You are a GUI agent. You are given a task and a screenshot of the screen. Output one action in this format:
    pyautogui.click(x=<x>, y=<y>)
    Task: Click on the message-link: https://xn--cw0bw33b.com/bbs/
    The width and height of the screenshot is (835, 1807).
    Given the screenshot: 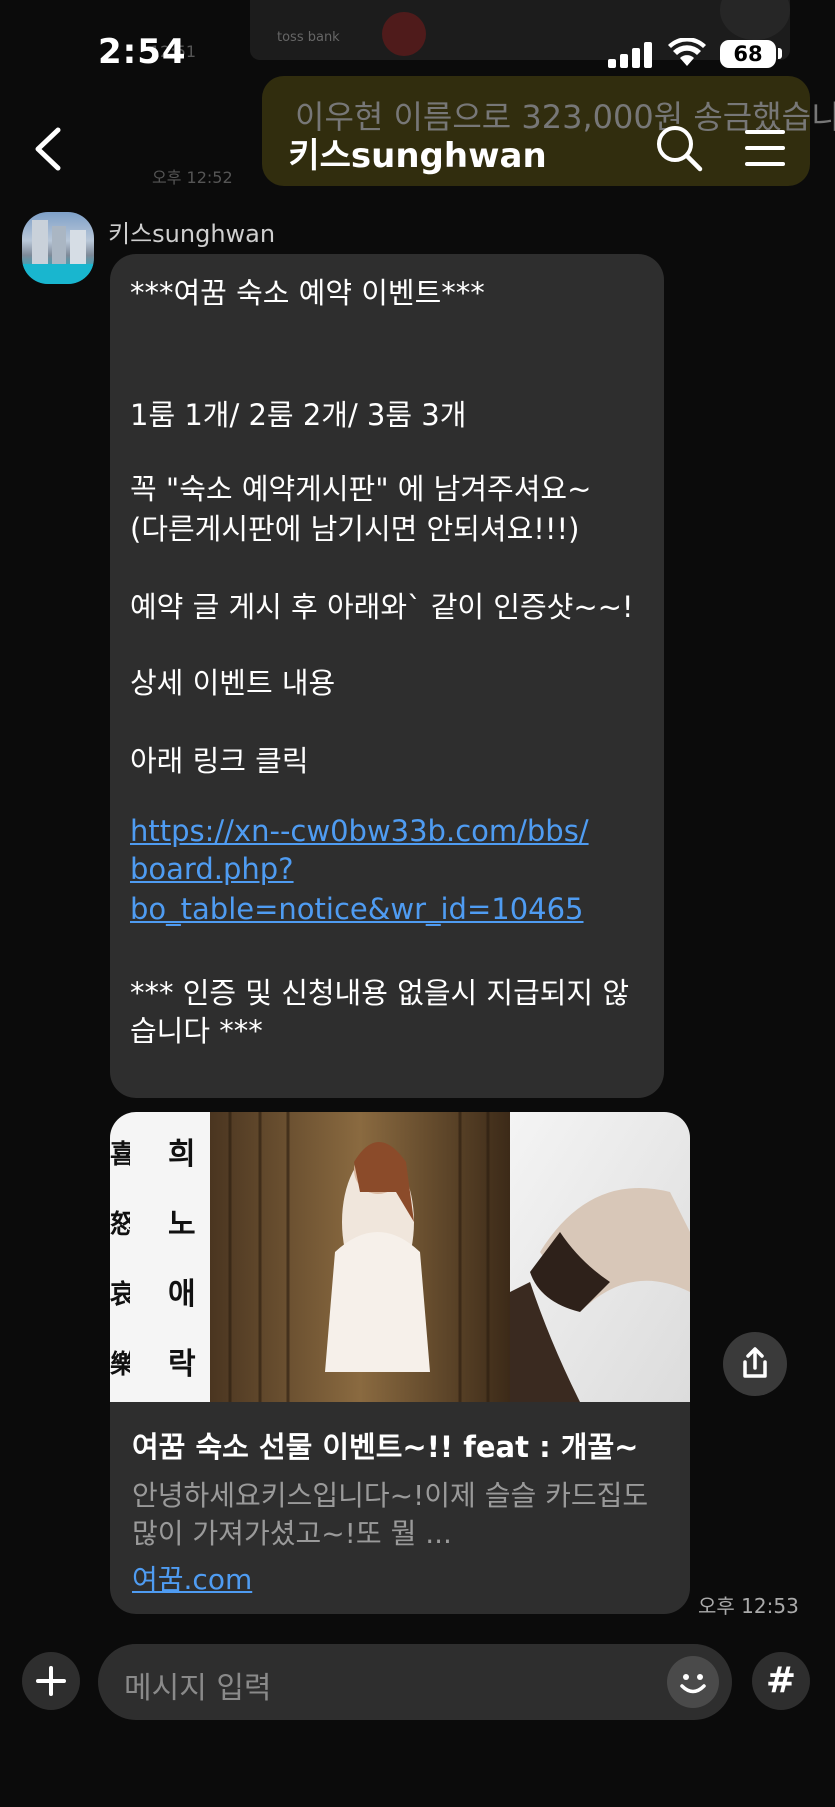 What is the action you would take?
    pyautogui.click(x=359, y=831)
    